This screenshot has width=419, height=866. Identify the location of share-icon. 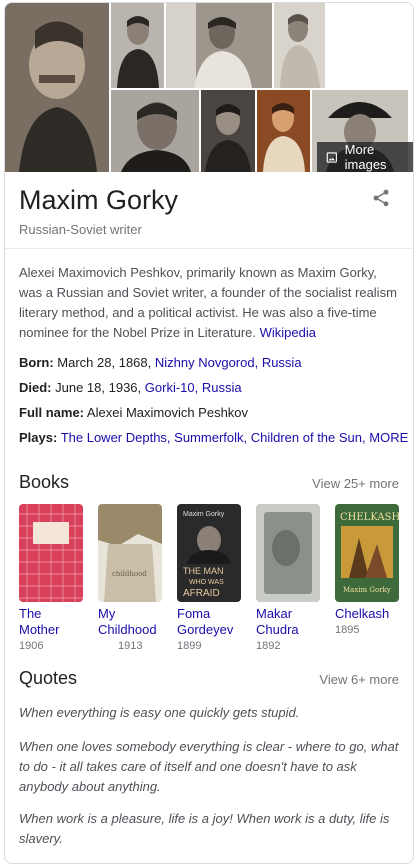
(381, 198).